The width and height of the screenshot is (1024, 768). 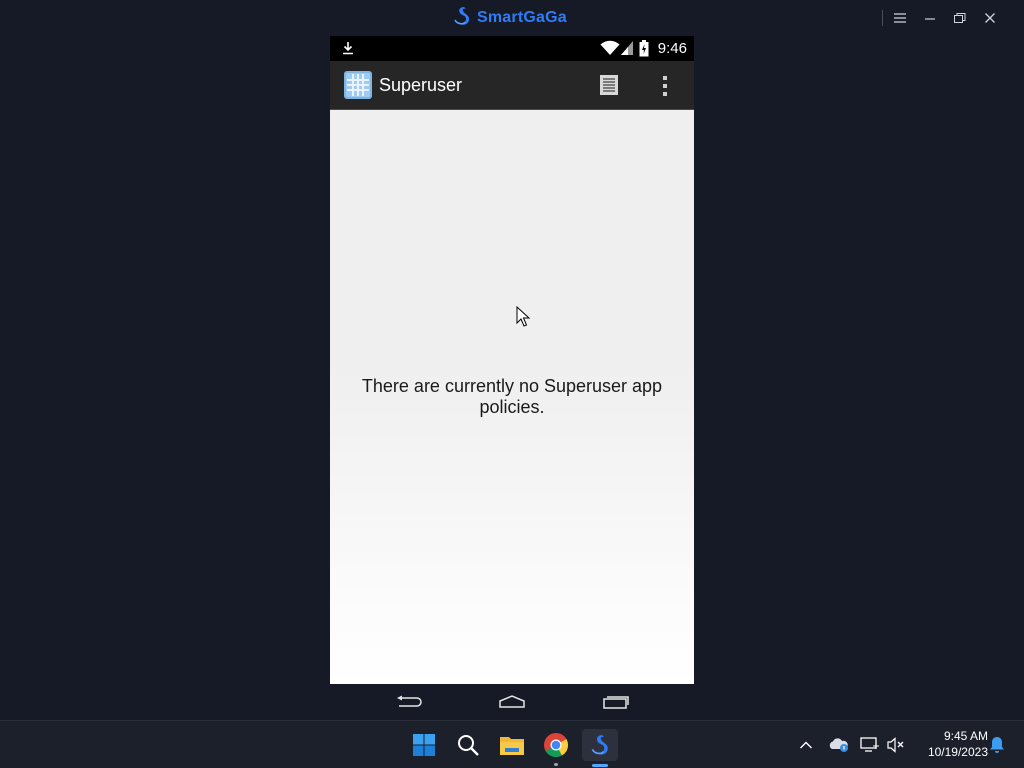 I want to click on battery-icon, so click(x=644, y=51).